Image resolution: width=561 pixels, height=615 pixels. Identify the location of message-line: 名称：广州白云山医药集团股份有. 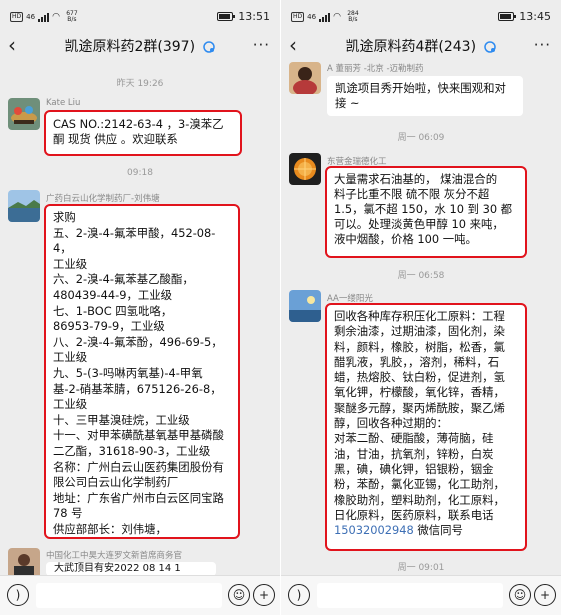
(138, 466).